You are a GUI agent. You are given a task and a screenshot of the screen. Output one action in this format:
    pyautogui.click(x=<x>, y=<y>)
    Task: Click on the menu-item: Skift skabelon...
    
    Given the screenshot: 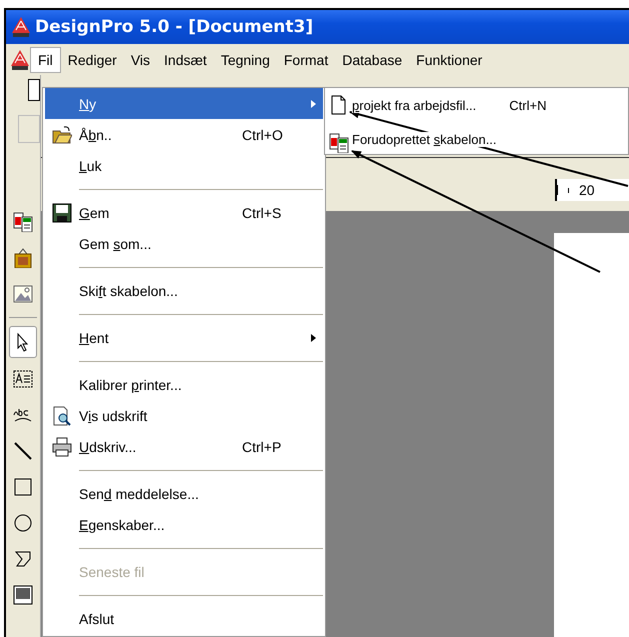 What is the action you would take?
    pyautogui.click(x=184, y=290)
    